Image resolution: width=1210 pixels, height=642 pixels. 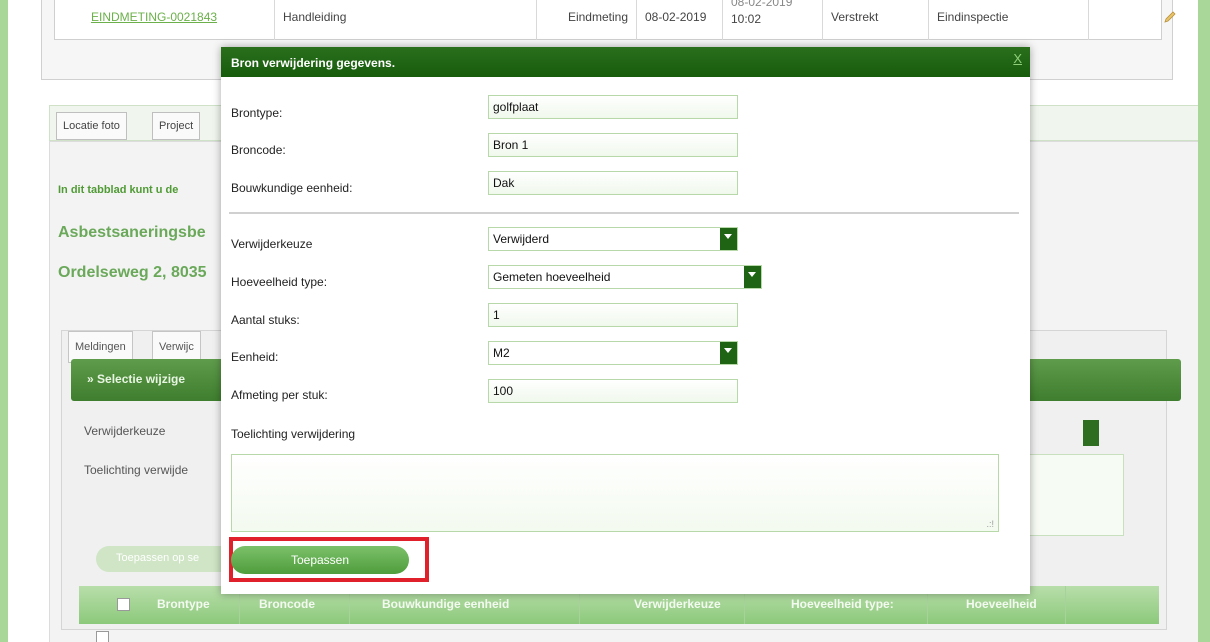 I want to click on toelichting-textarea: .:!, so click(x=615, y=493).